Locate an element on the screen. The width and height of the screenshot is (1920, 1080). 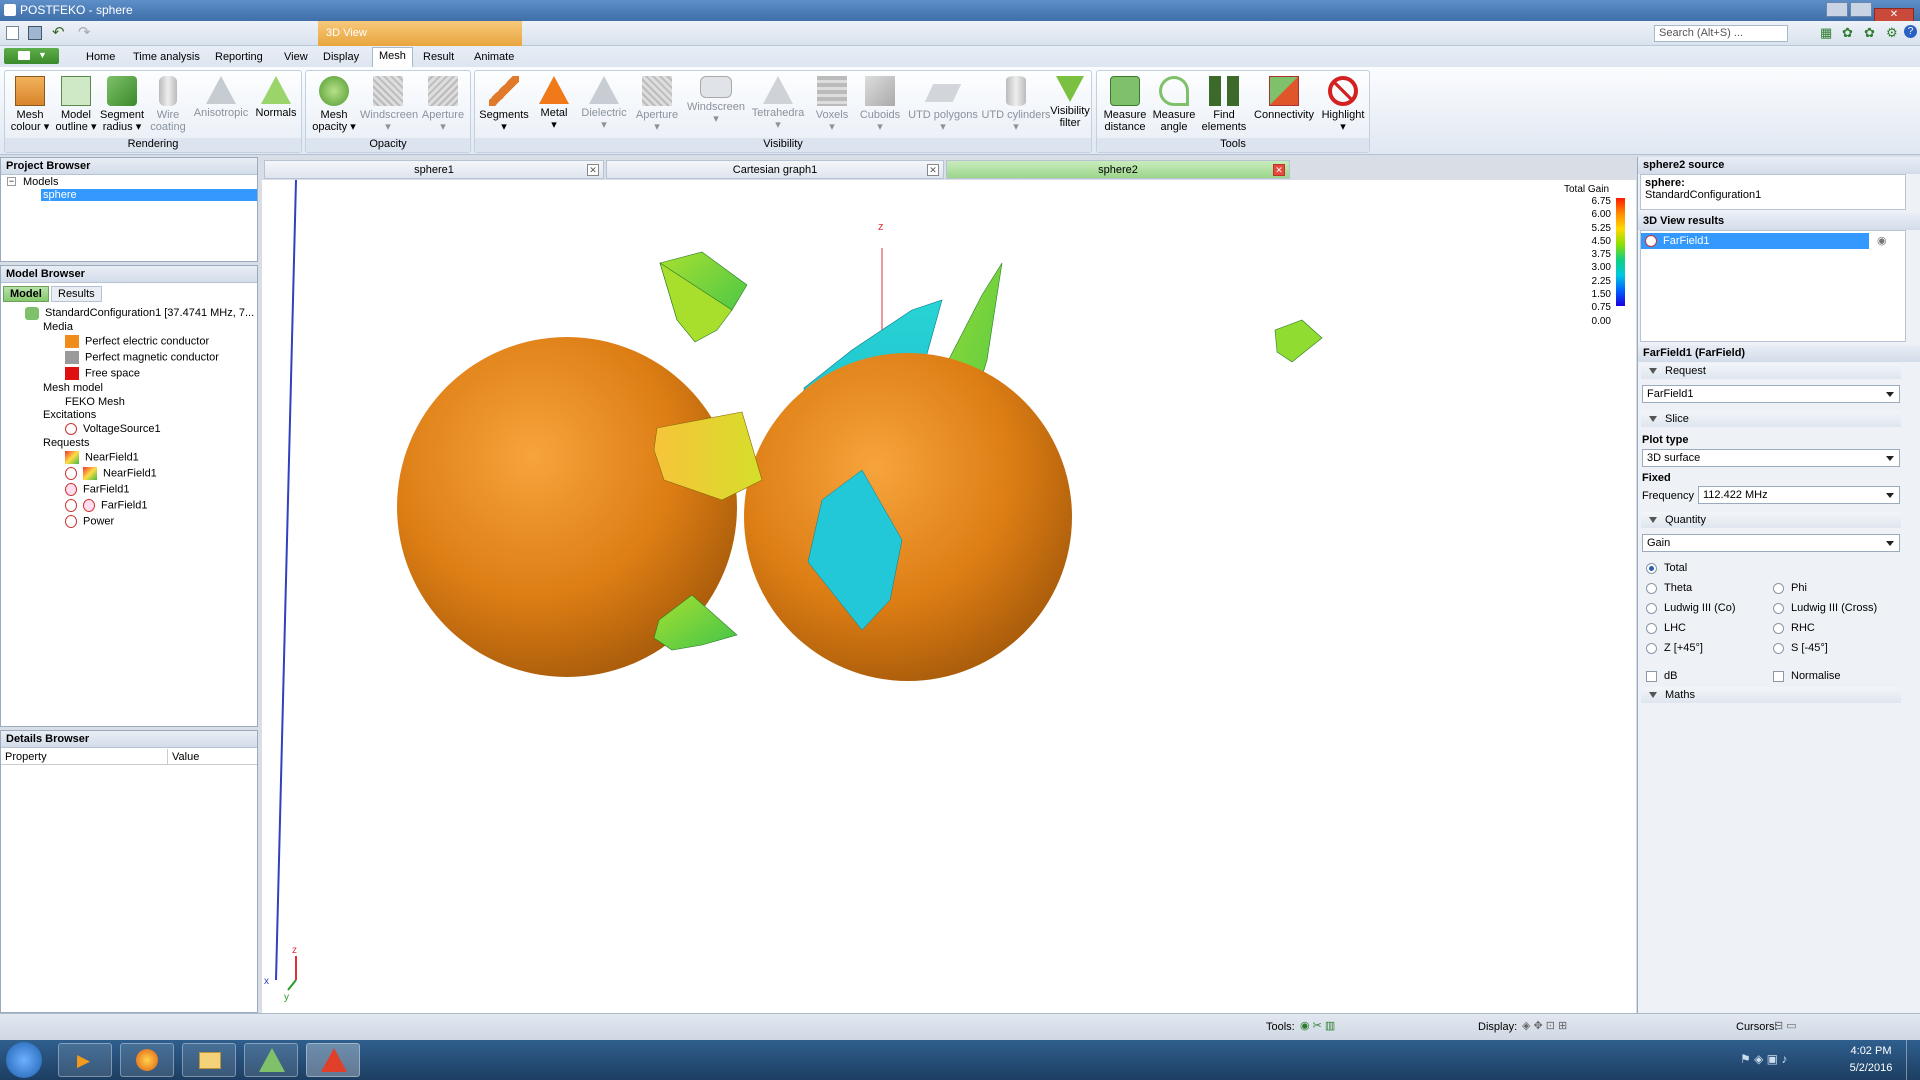
tree-feko-mesh: FEKO Mesh is located at coordinates (95, 402).